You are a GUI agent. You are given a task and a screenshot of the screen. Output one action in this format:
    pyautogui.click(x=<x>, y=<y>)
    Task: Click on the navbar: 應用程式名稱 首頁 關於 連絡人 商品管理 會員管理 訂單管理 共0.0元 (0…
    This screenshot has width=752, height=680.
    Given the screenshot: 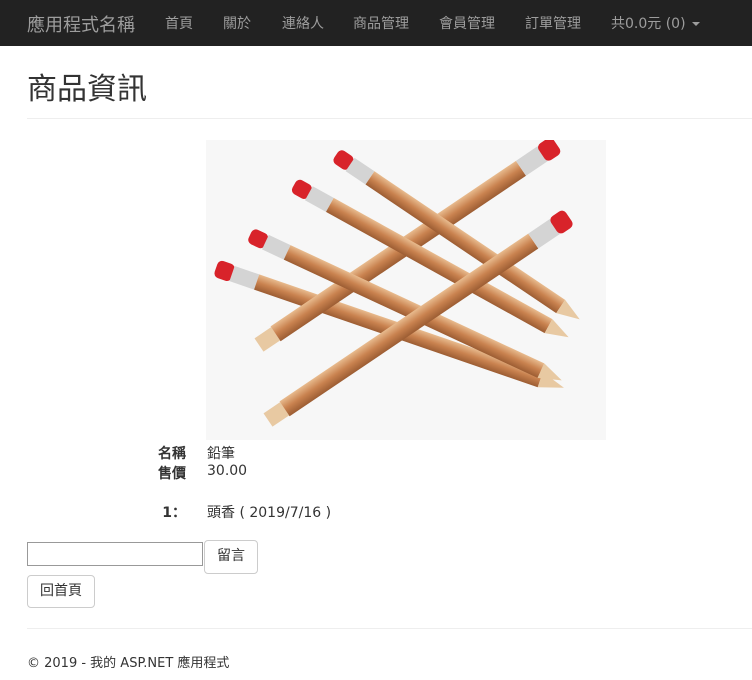 What is the action you would take?
    pyautogui.click(x=376, y=23)
    